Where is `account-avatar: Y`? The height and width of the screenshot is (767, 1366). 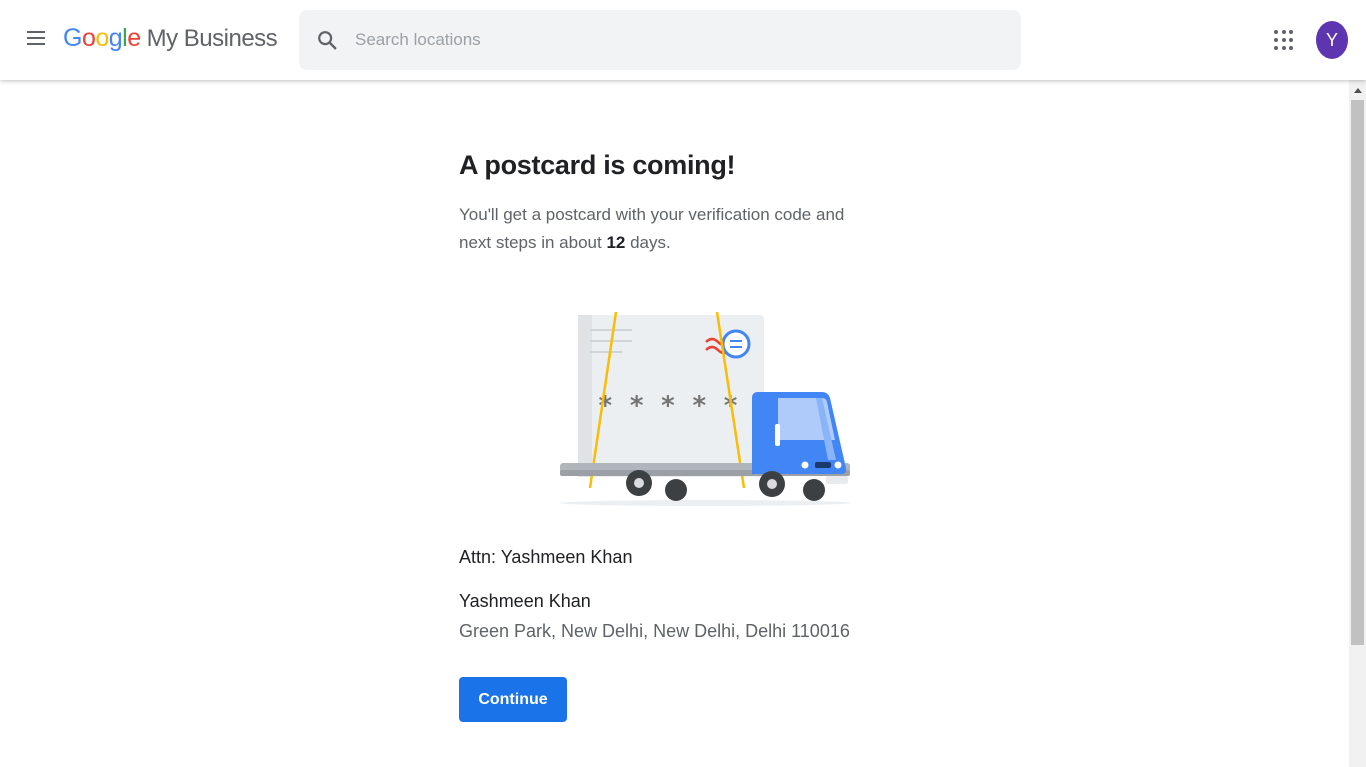 account-avatar: Y is located at coordinates (1332, 40).